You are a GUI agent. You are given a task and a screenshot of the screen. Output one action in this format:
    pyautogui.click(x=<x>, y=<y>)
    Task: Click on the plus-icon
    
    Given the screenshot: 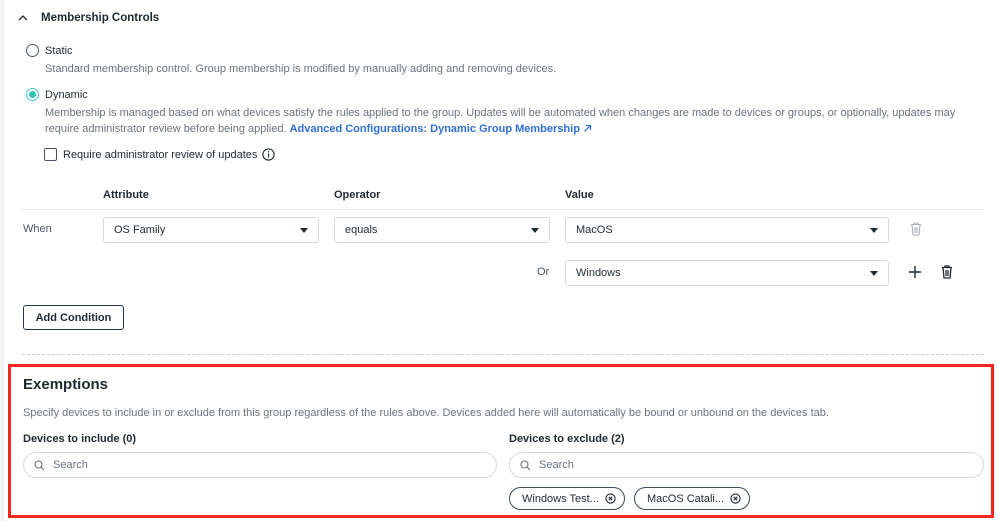 What is the action you would take?
    pyautogui.click(x=915, y=272)
    